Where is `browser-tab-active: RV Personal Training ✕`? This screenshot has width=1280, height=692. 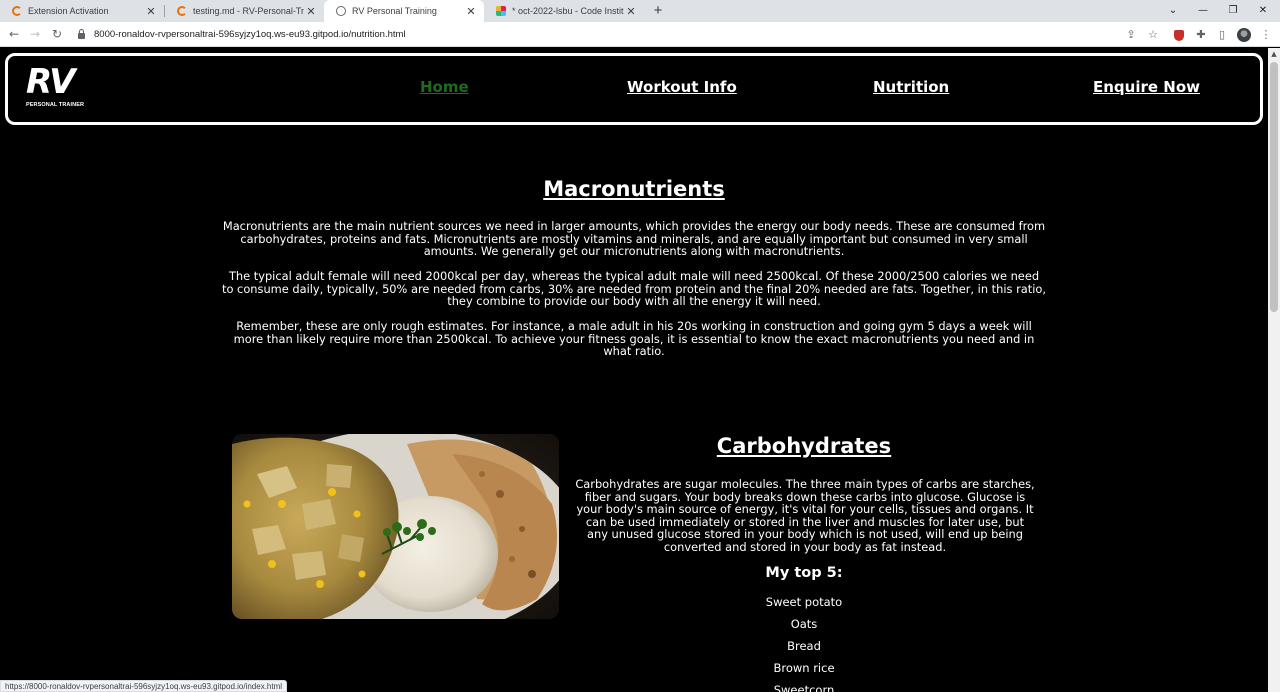
browser-tab-active: RV Personal Training ✕ is located at coordinates (404, 11).